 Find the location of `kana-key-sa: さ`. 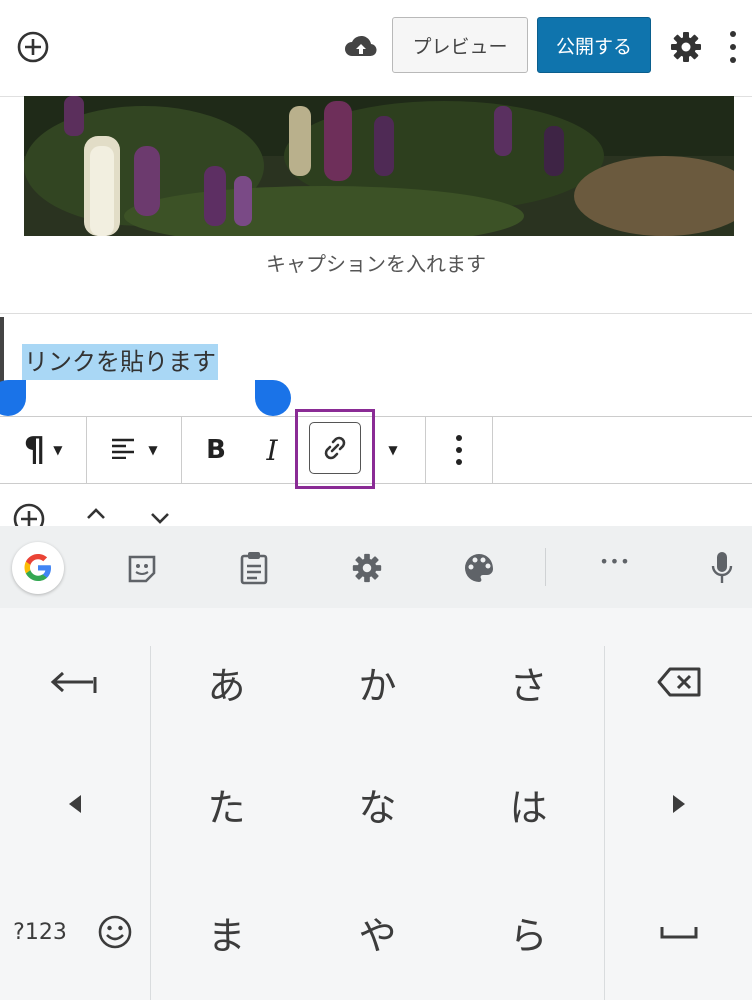

kana-key-sa: さ is located at coordinates (528, 682).